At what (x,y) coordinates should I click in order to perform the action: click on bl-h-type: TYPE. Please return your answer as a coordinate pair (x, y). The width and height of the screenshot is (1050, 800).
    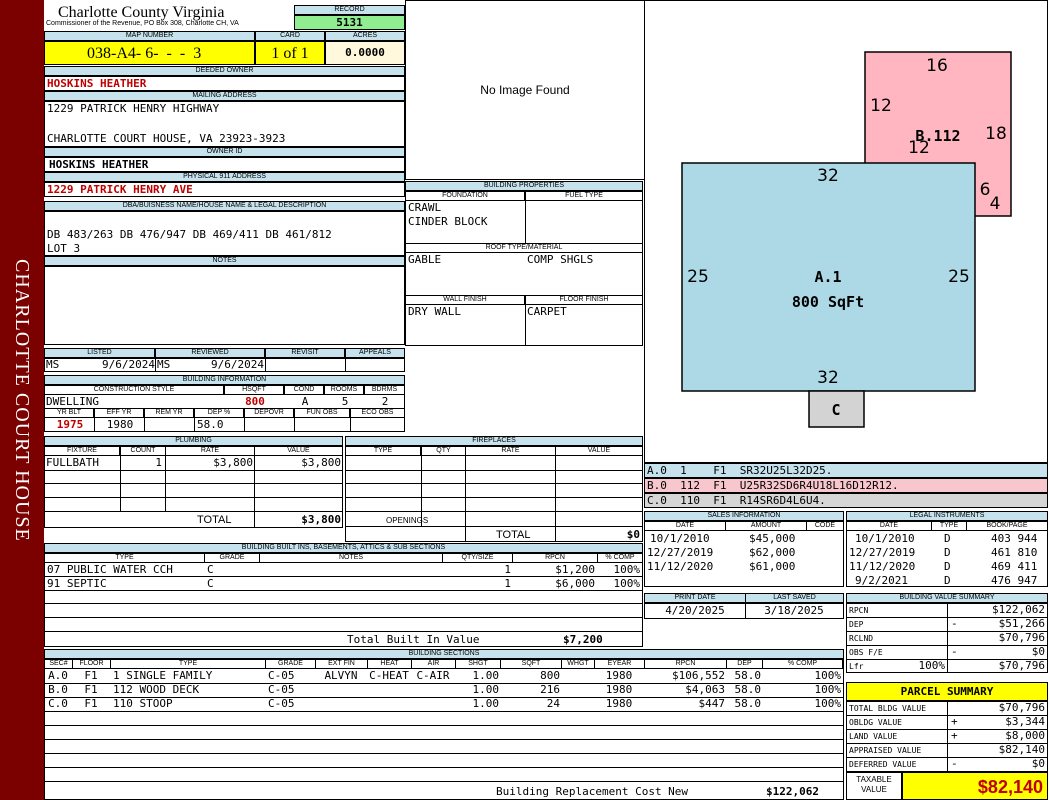
    Looking at the image, I should click on (125, 558).